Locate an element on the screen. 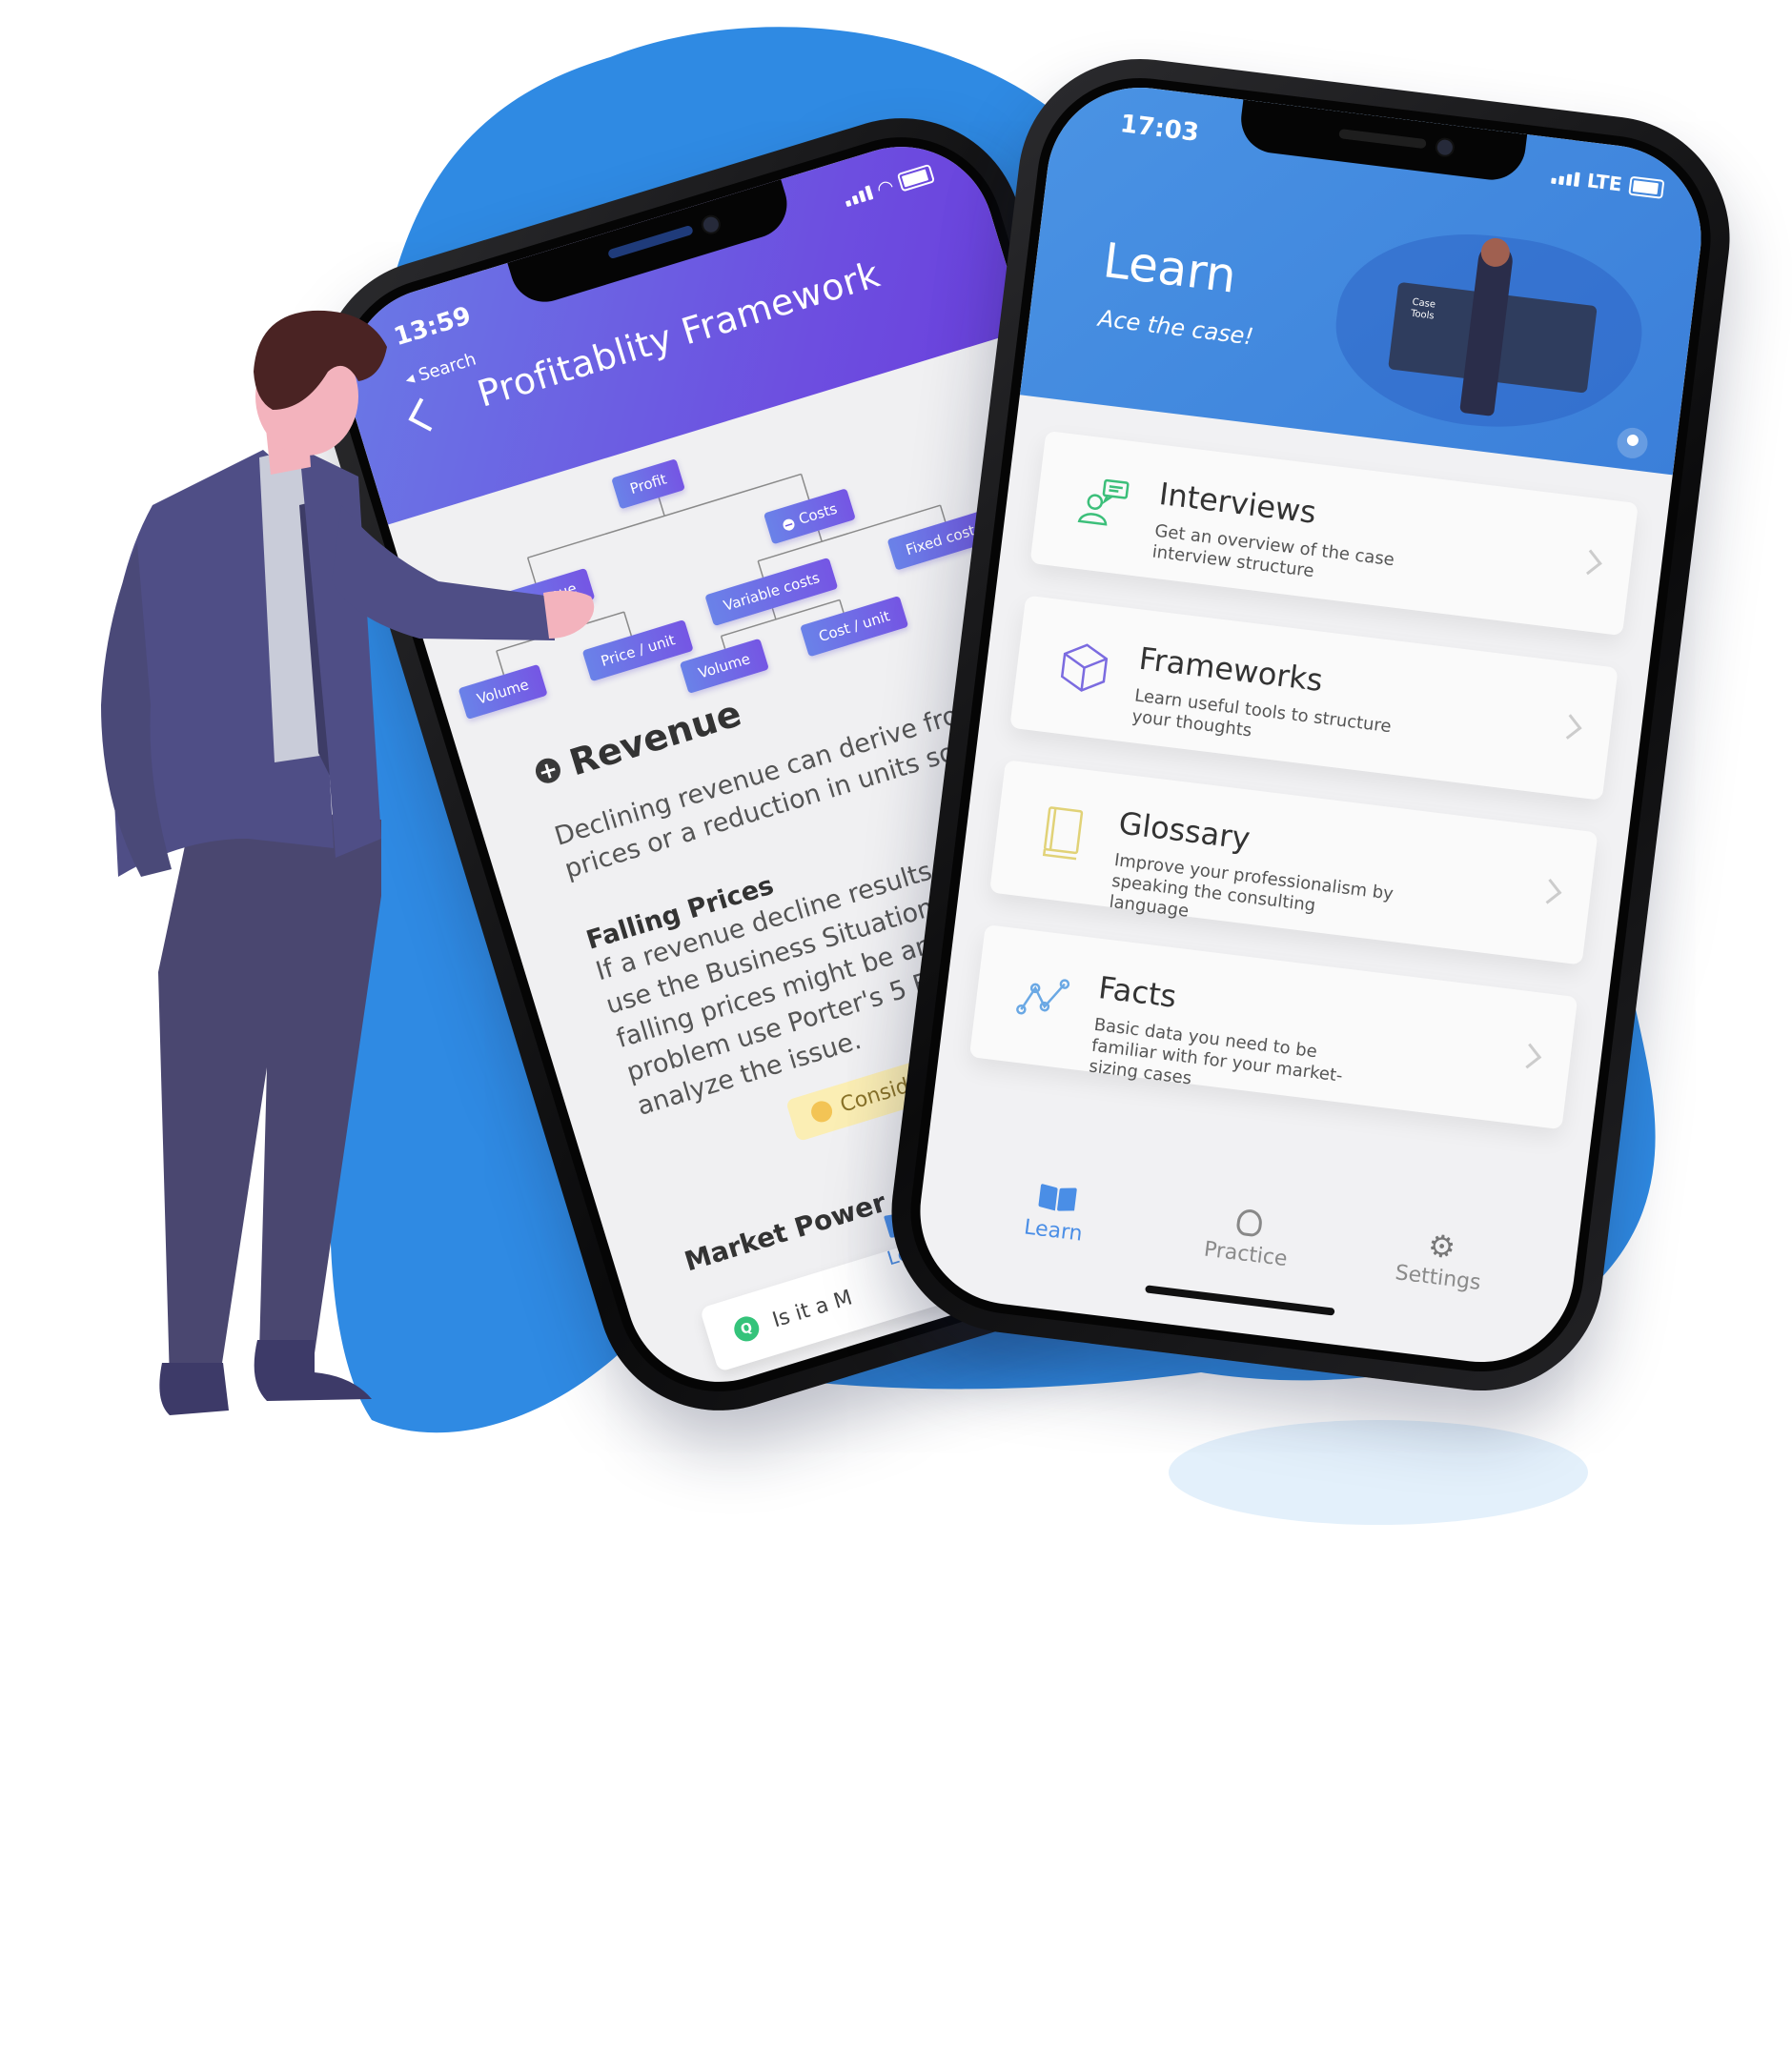  floor-shadow is located at coordinates (1378, 1473).